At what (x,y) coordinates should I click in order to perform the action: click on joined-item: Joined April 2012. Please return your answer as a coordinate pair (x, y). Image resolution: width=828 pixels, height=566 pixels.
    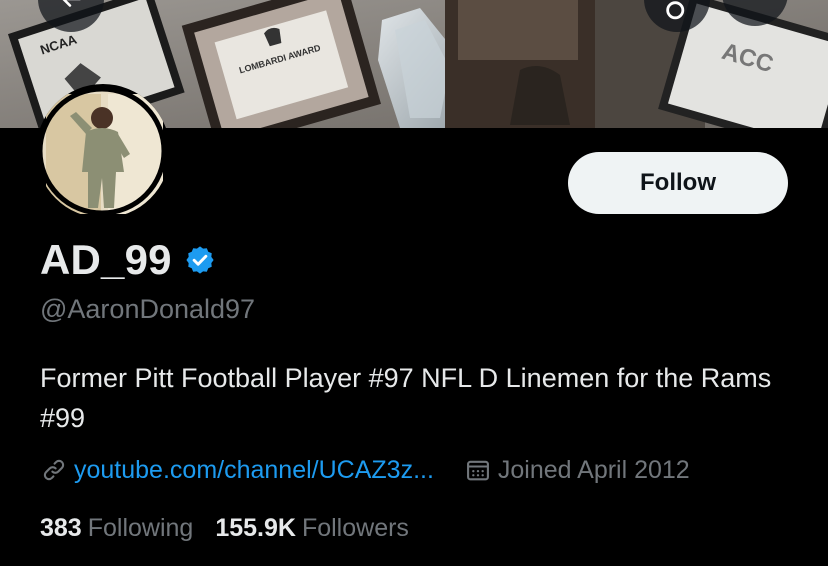
    Looking at the image, I should click on (577, 470).